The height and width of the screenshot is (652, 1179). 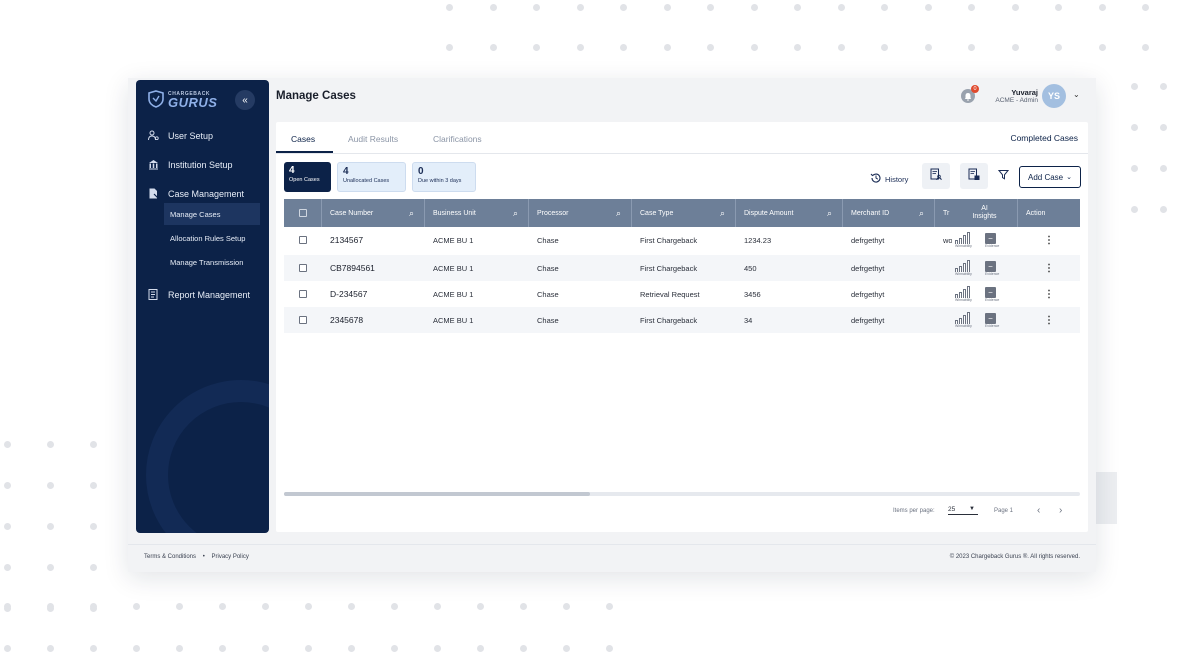 I want to click on page-title: Manage Cases, so click(x=316, y=96).